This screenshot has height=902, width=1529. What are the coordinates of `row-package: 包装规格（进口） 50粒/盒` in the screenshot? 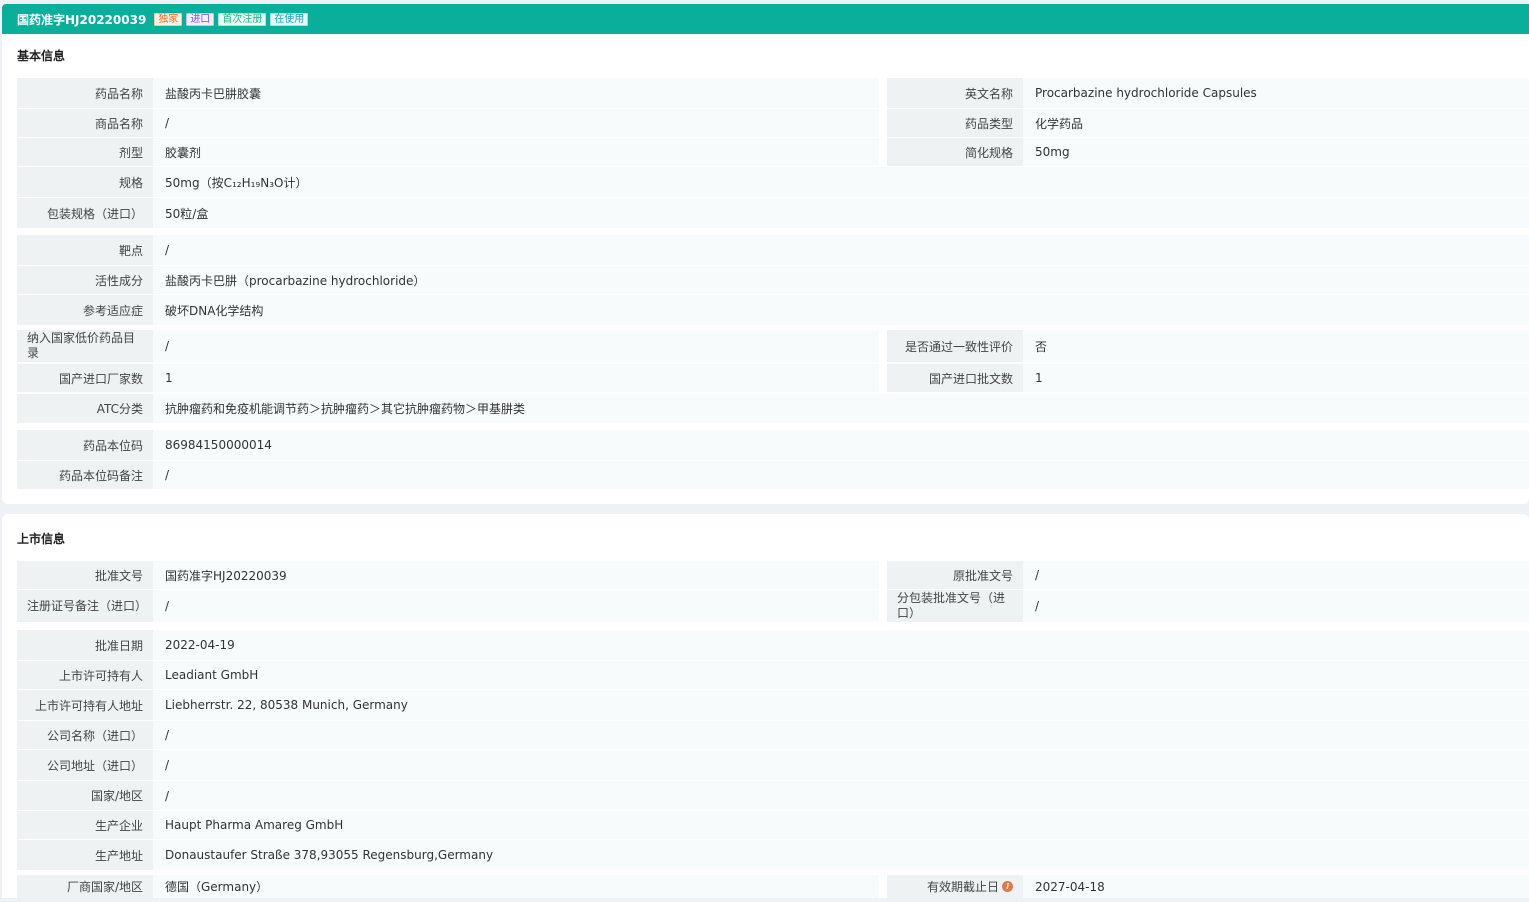 It's located at (773, 213).